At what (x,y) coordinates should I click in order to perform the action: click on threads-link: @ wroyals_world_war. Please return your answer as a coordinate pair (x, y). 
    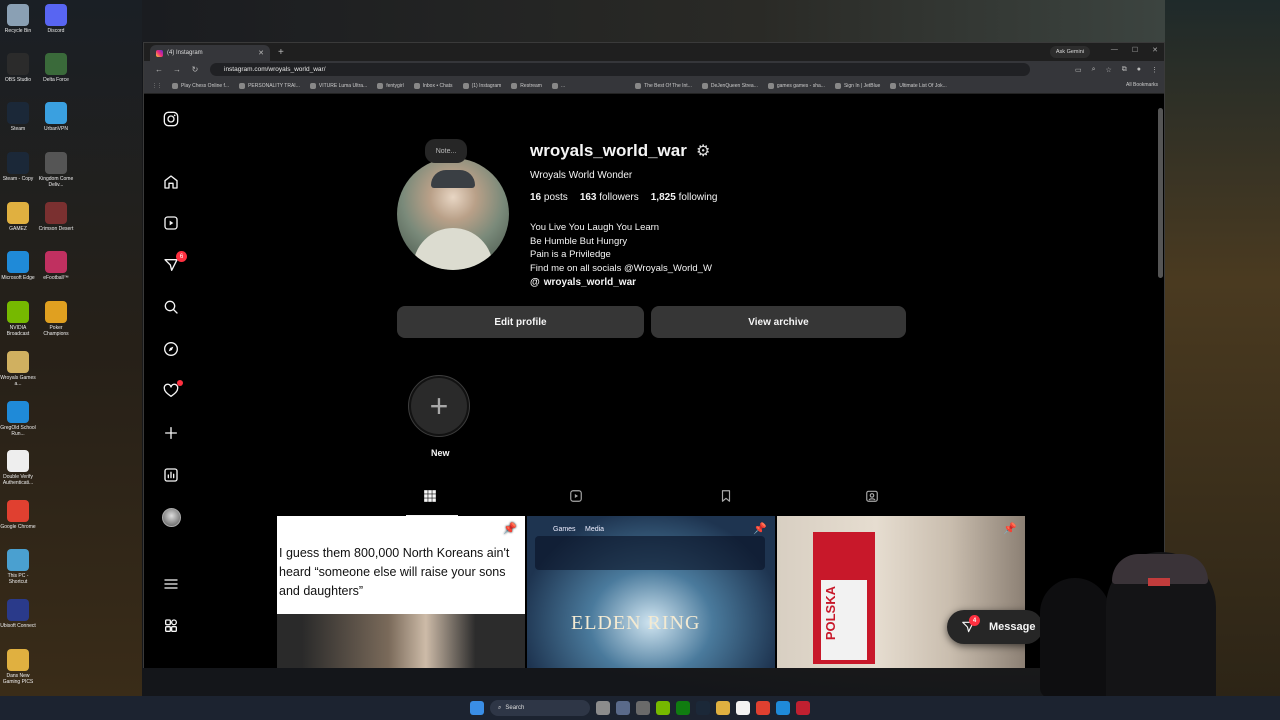
    Looking at the image, I should click on (583, 282).